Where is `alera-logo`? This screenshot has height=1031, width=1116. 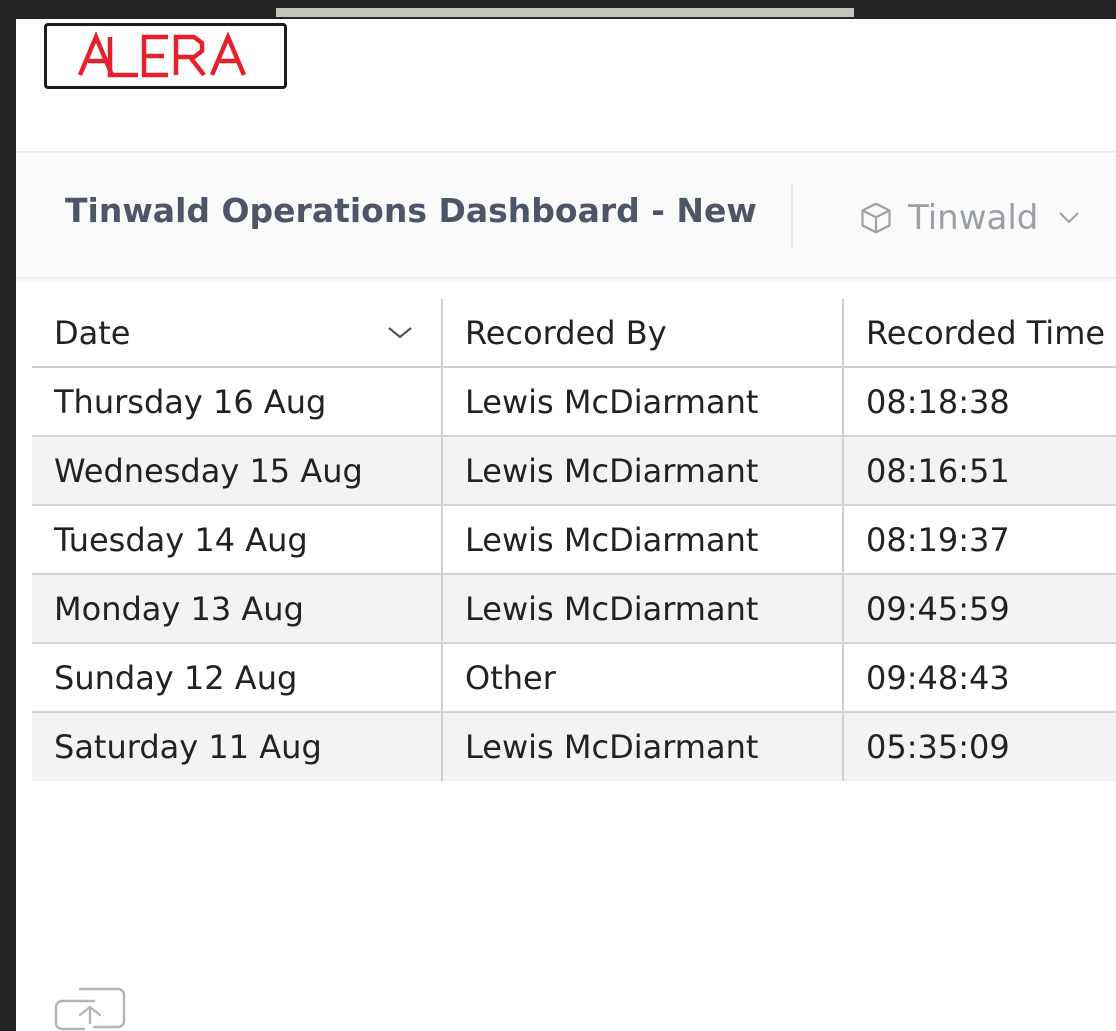
alera-logo is located at coordinates (165, 56).